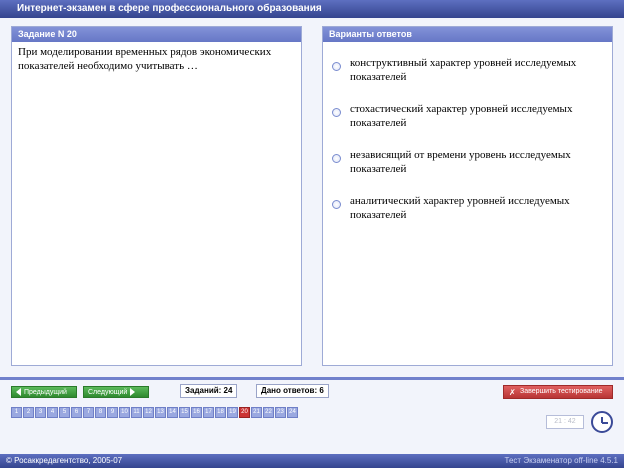 This screenshot has width=624, height=468. I want to click on prev-button: Предыдущий, so click(44, 392).